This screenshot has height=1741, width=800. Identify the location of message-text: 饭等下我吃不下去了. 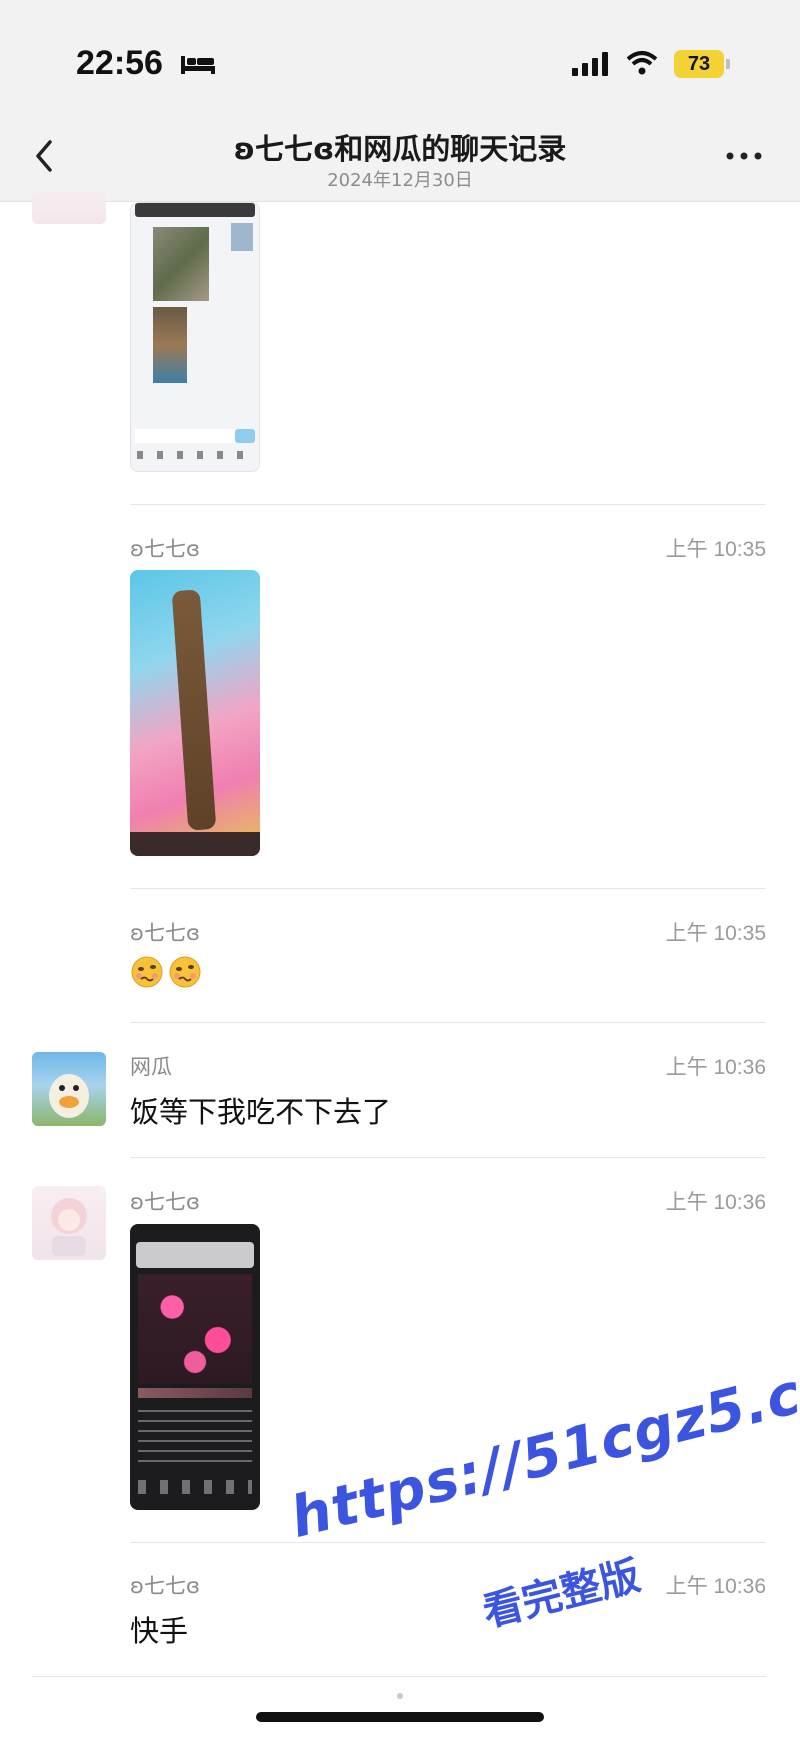
(261, 1112).